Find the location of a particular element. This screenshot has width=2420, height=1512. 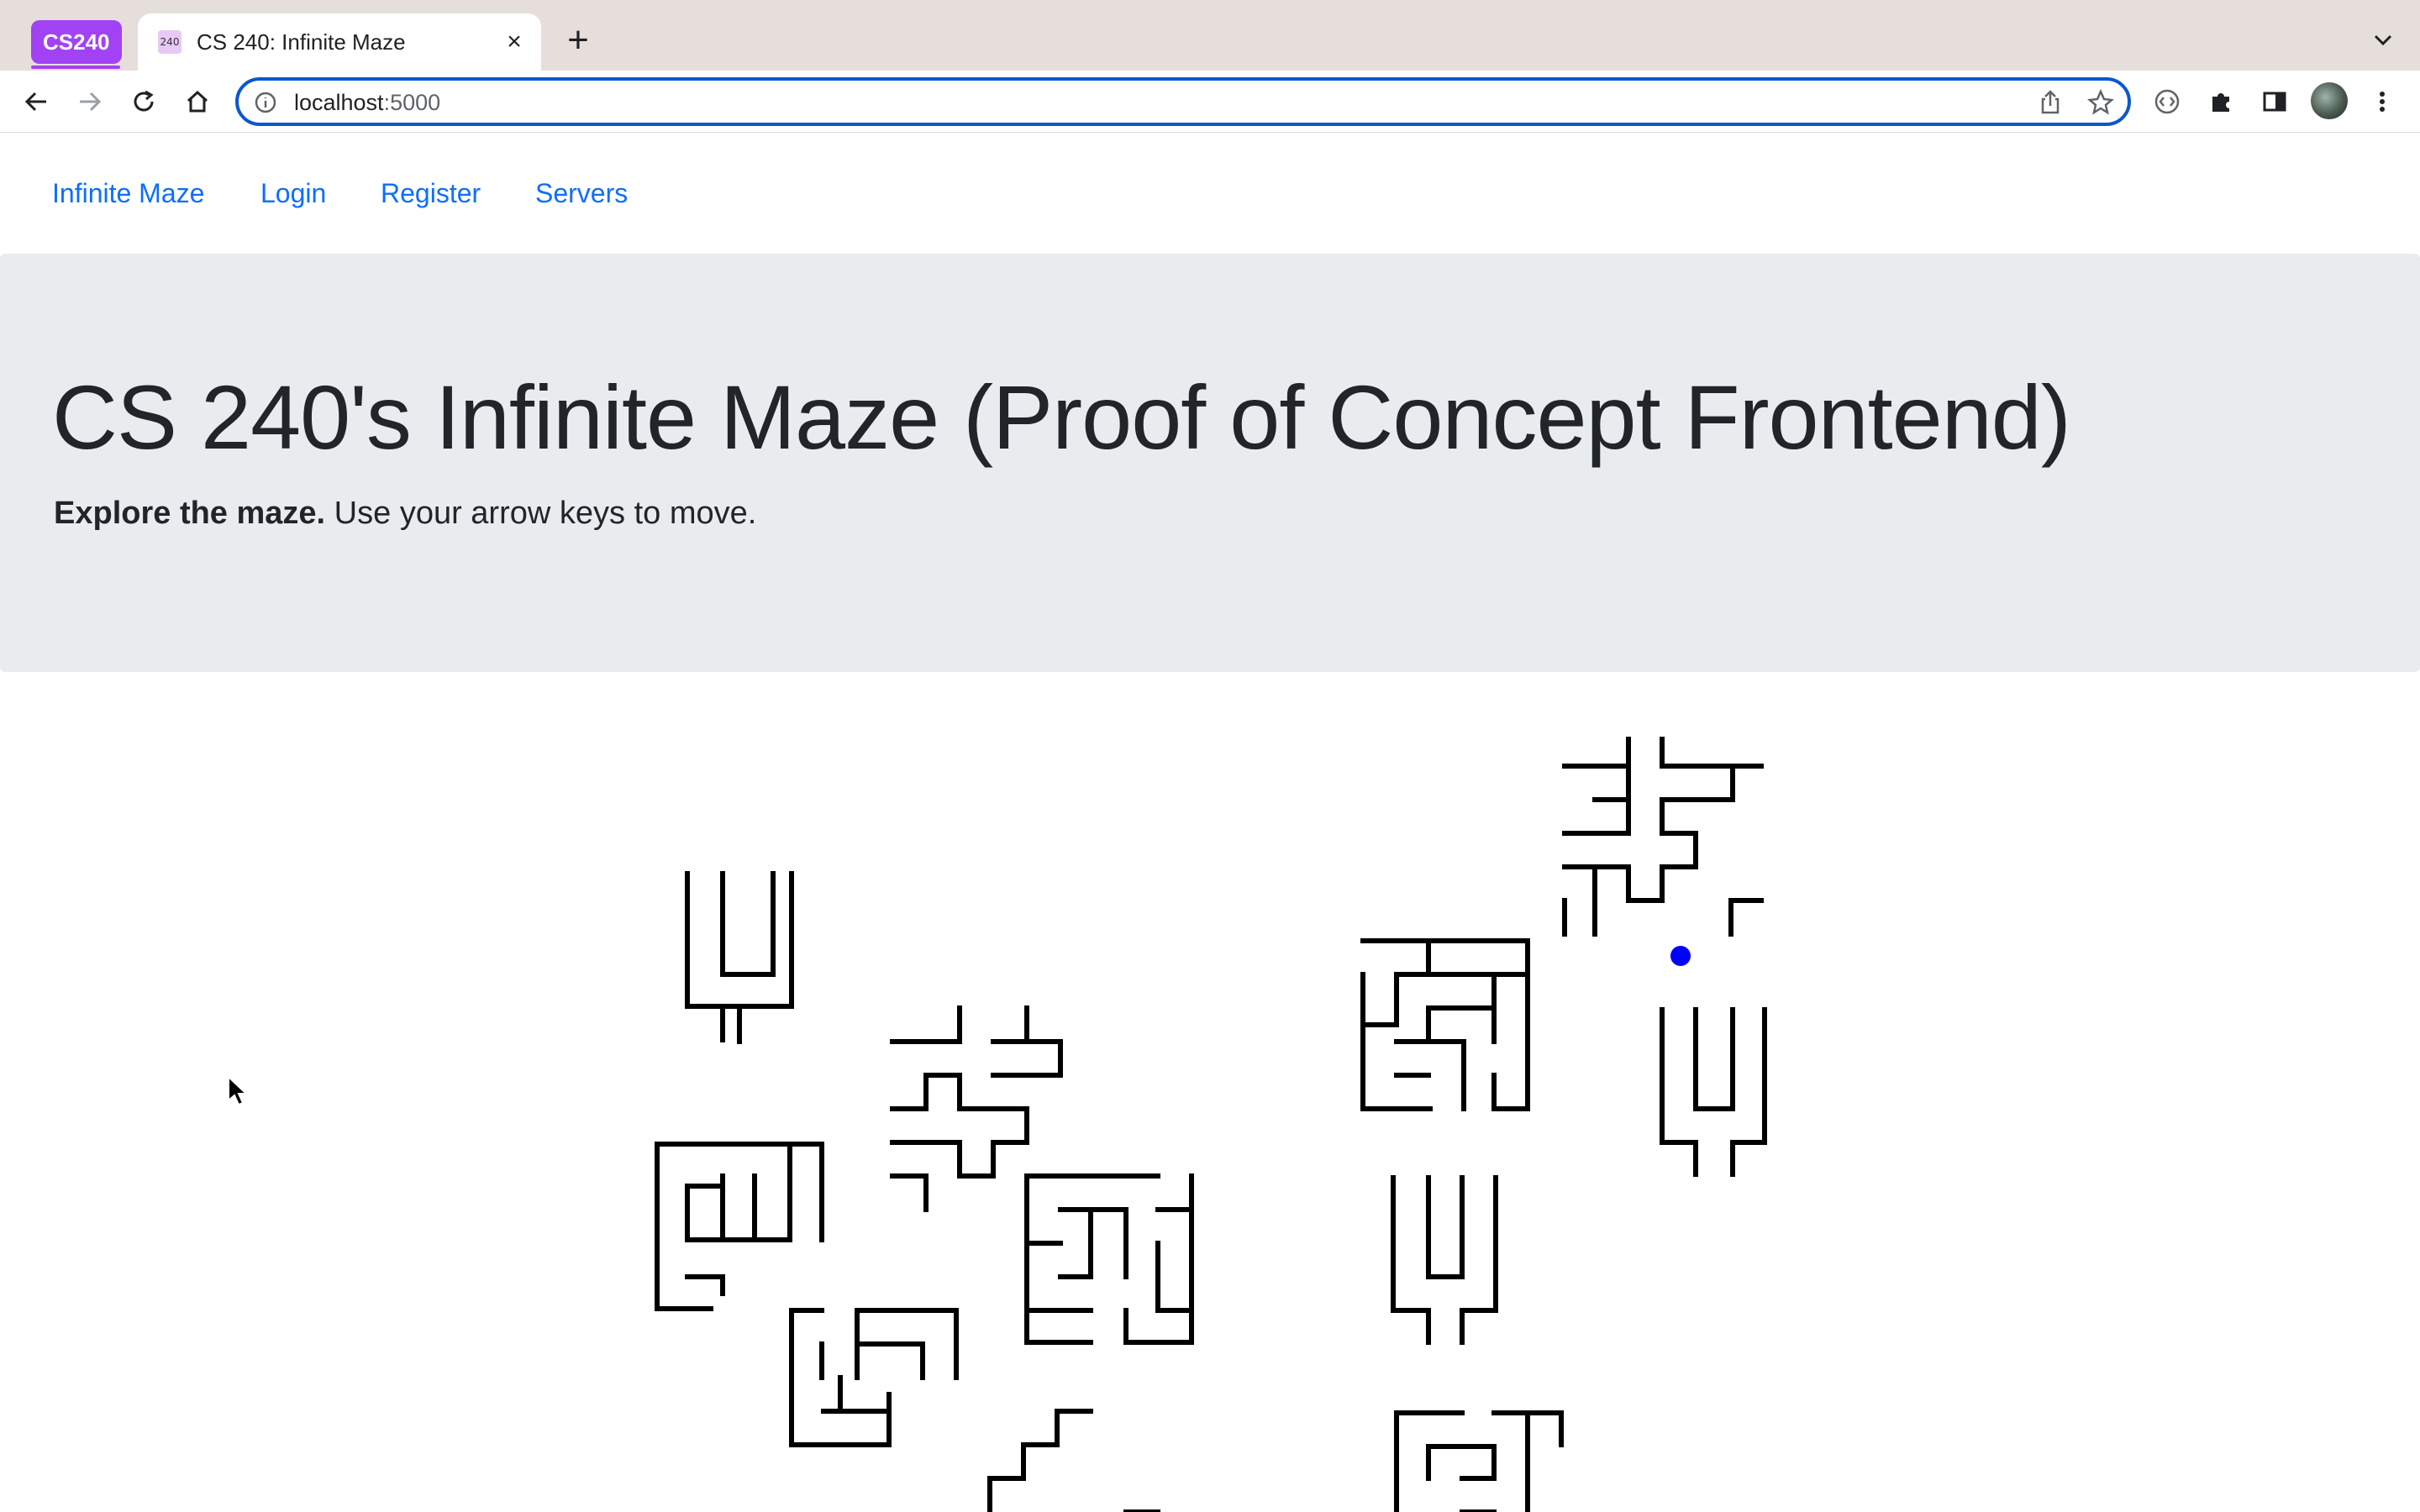

nav-servers-link: Servers is located at coordinates (582, 193).